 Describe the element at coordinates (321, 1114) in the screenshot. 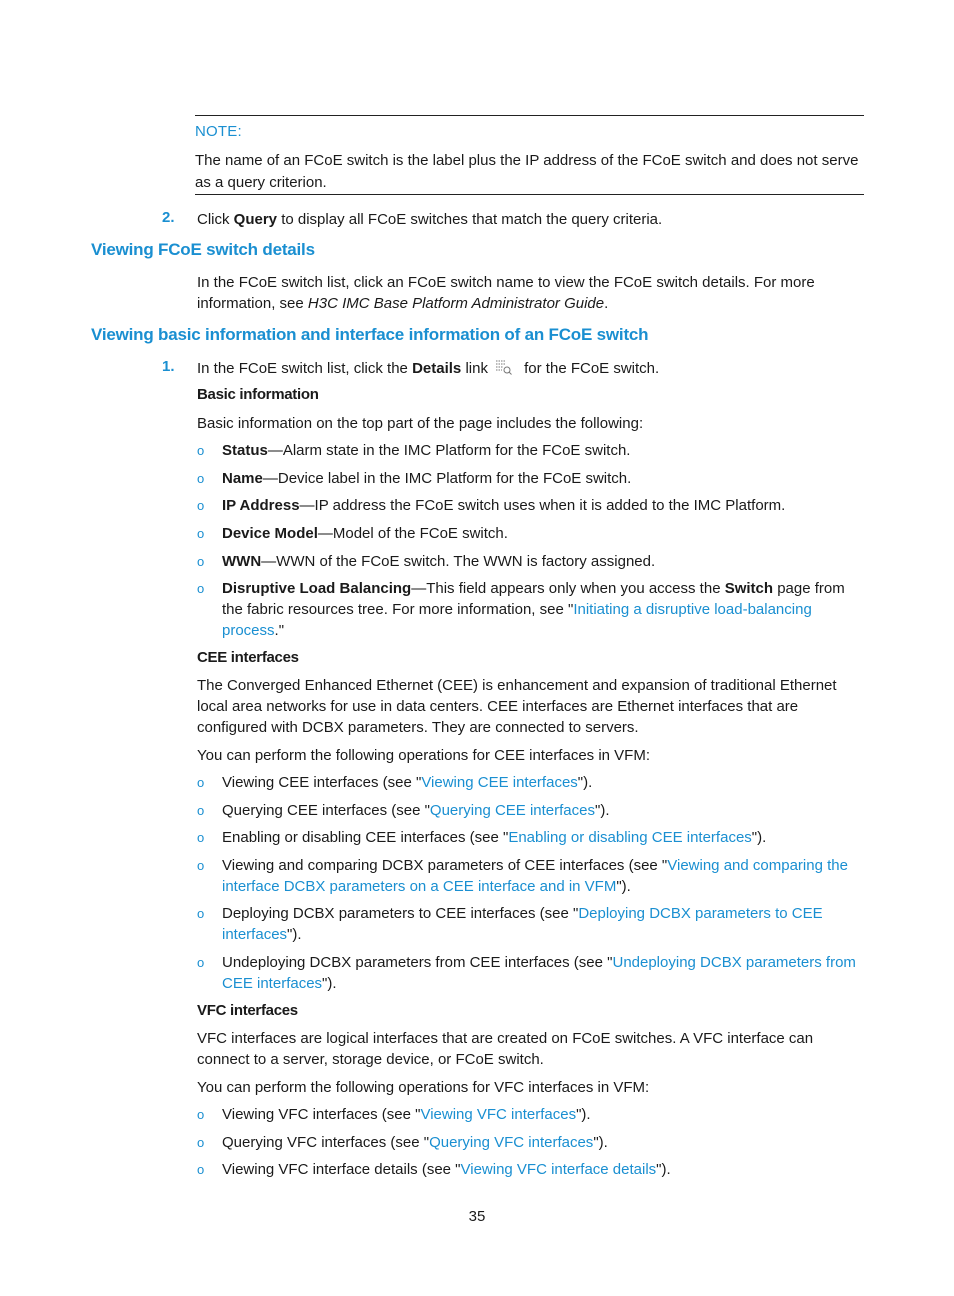

I see `item-text: Viewing VFC interfaces (see "` at that location.